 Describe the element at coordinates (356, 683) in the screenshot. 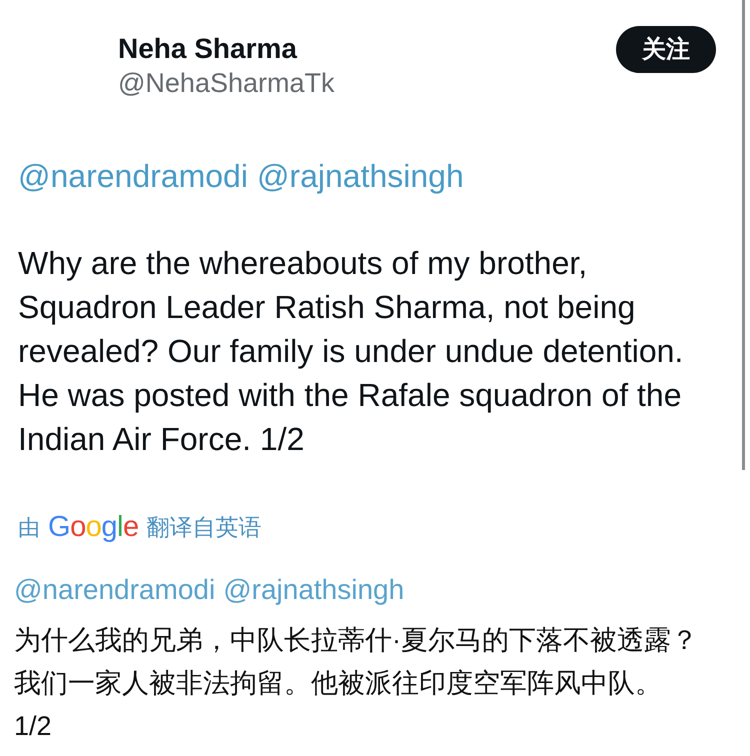

I see `translated-text: 为什么我的兄弟，中队长拉蒂什·夏尔马的下落不被透露？我们一家人被非法拘留。他被派往印度空军阵风中队。 1/2` at that location.